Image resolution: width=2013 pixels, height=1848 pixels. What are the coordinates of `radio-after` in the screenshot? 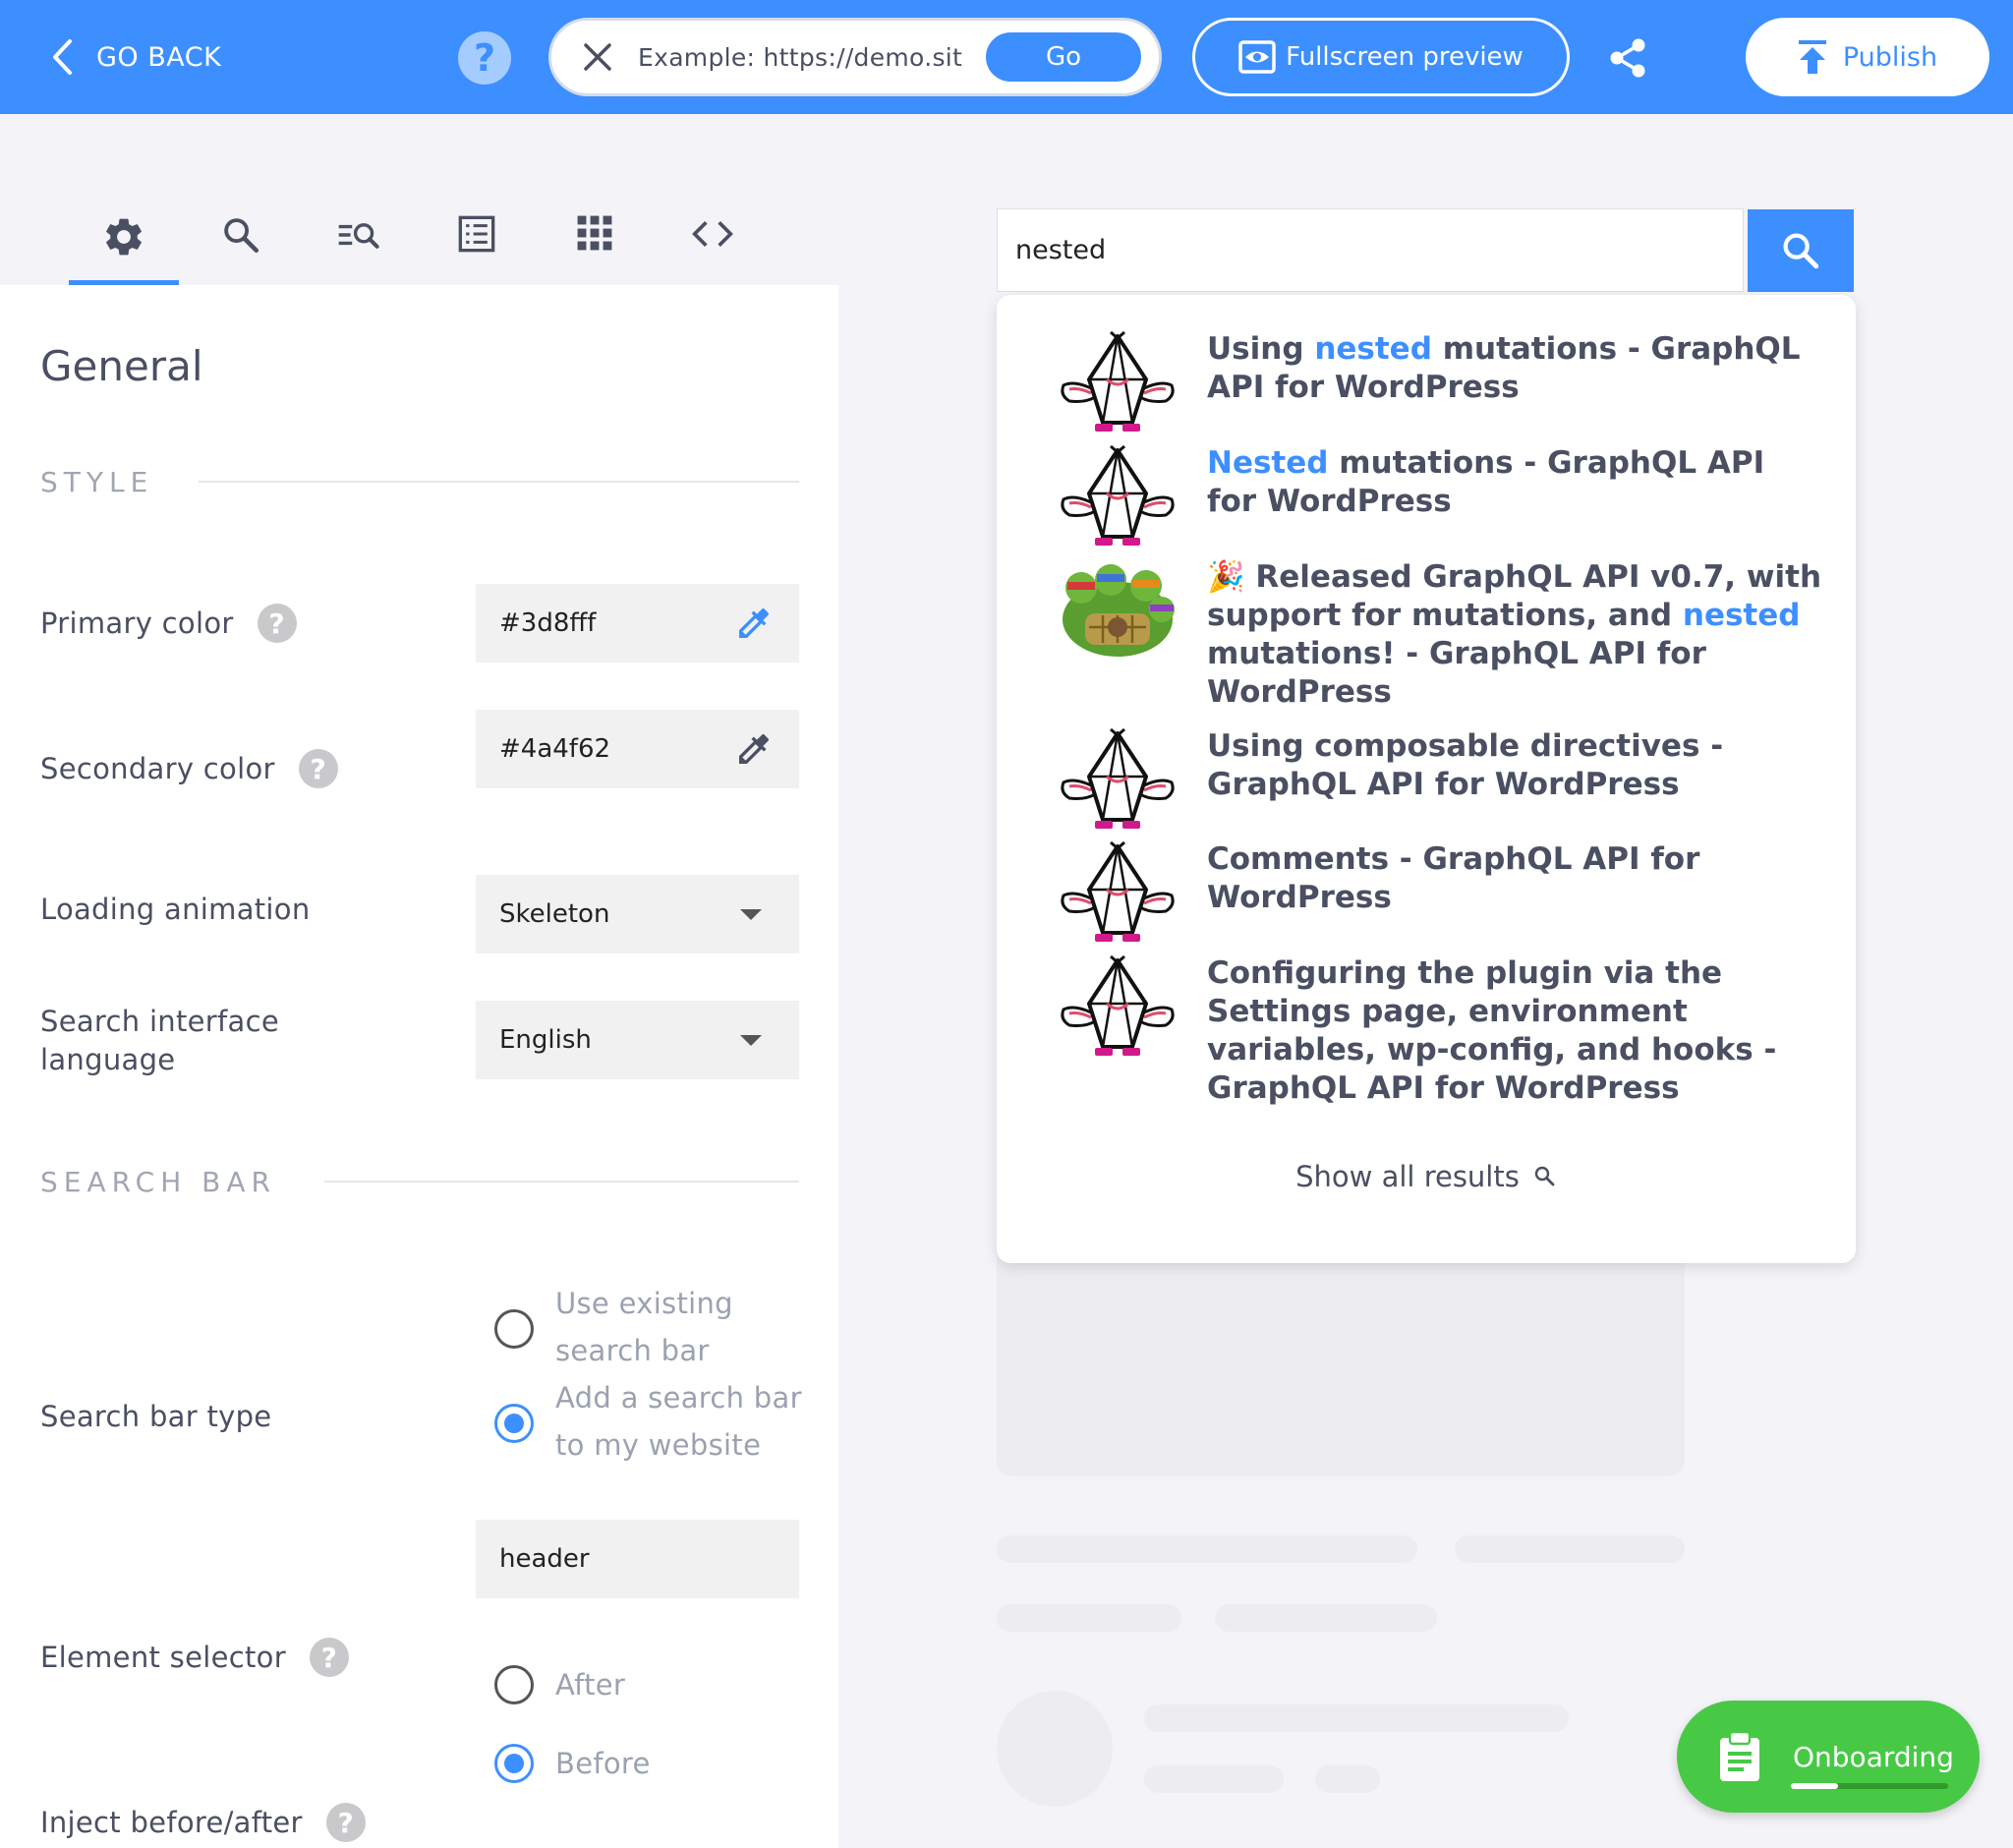 It's located at (514, 1684).